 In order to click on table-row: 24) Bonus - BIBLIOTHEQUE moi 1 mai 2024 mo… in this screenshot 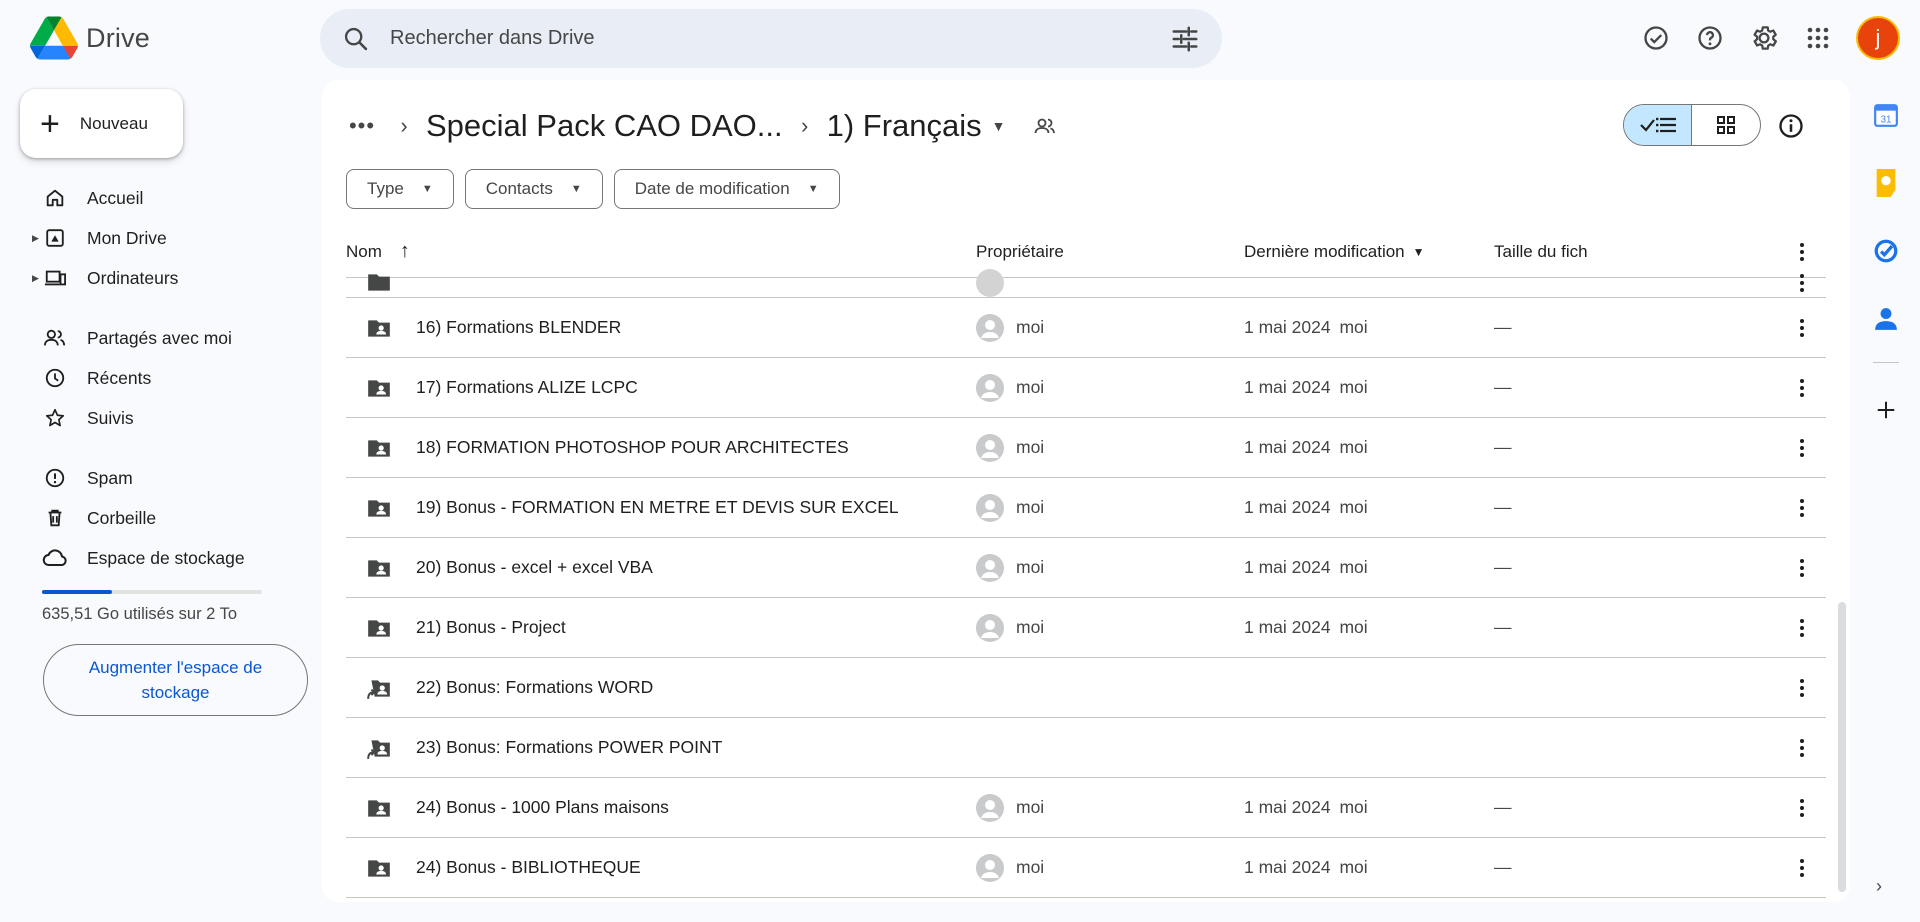, I will do `click(1086, 868)`.